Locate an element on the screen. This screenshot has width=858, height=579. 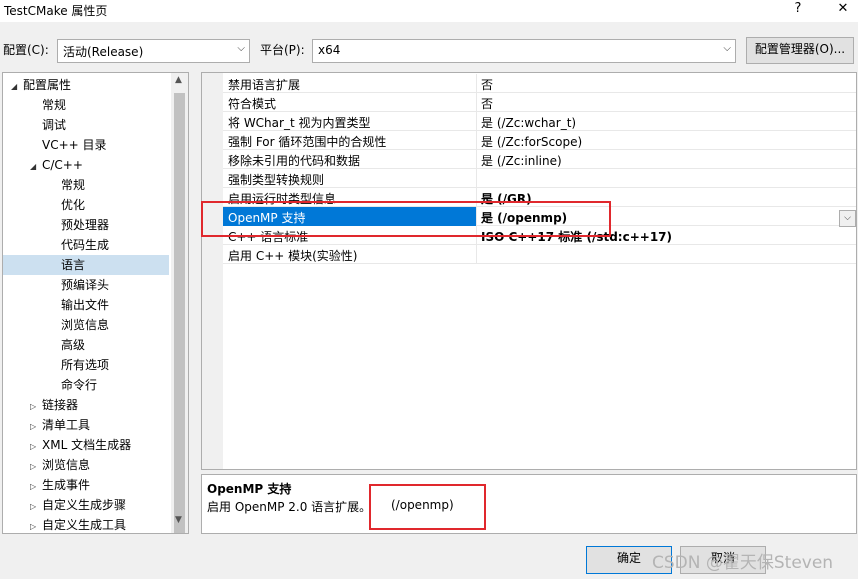
tree-item: 高级 is located at coordinates (86, 345).